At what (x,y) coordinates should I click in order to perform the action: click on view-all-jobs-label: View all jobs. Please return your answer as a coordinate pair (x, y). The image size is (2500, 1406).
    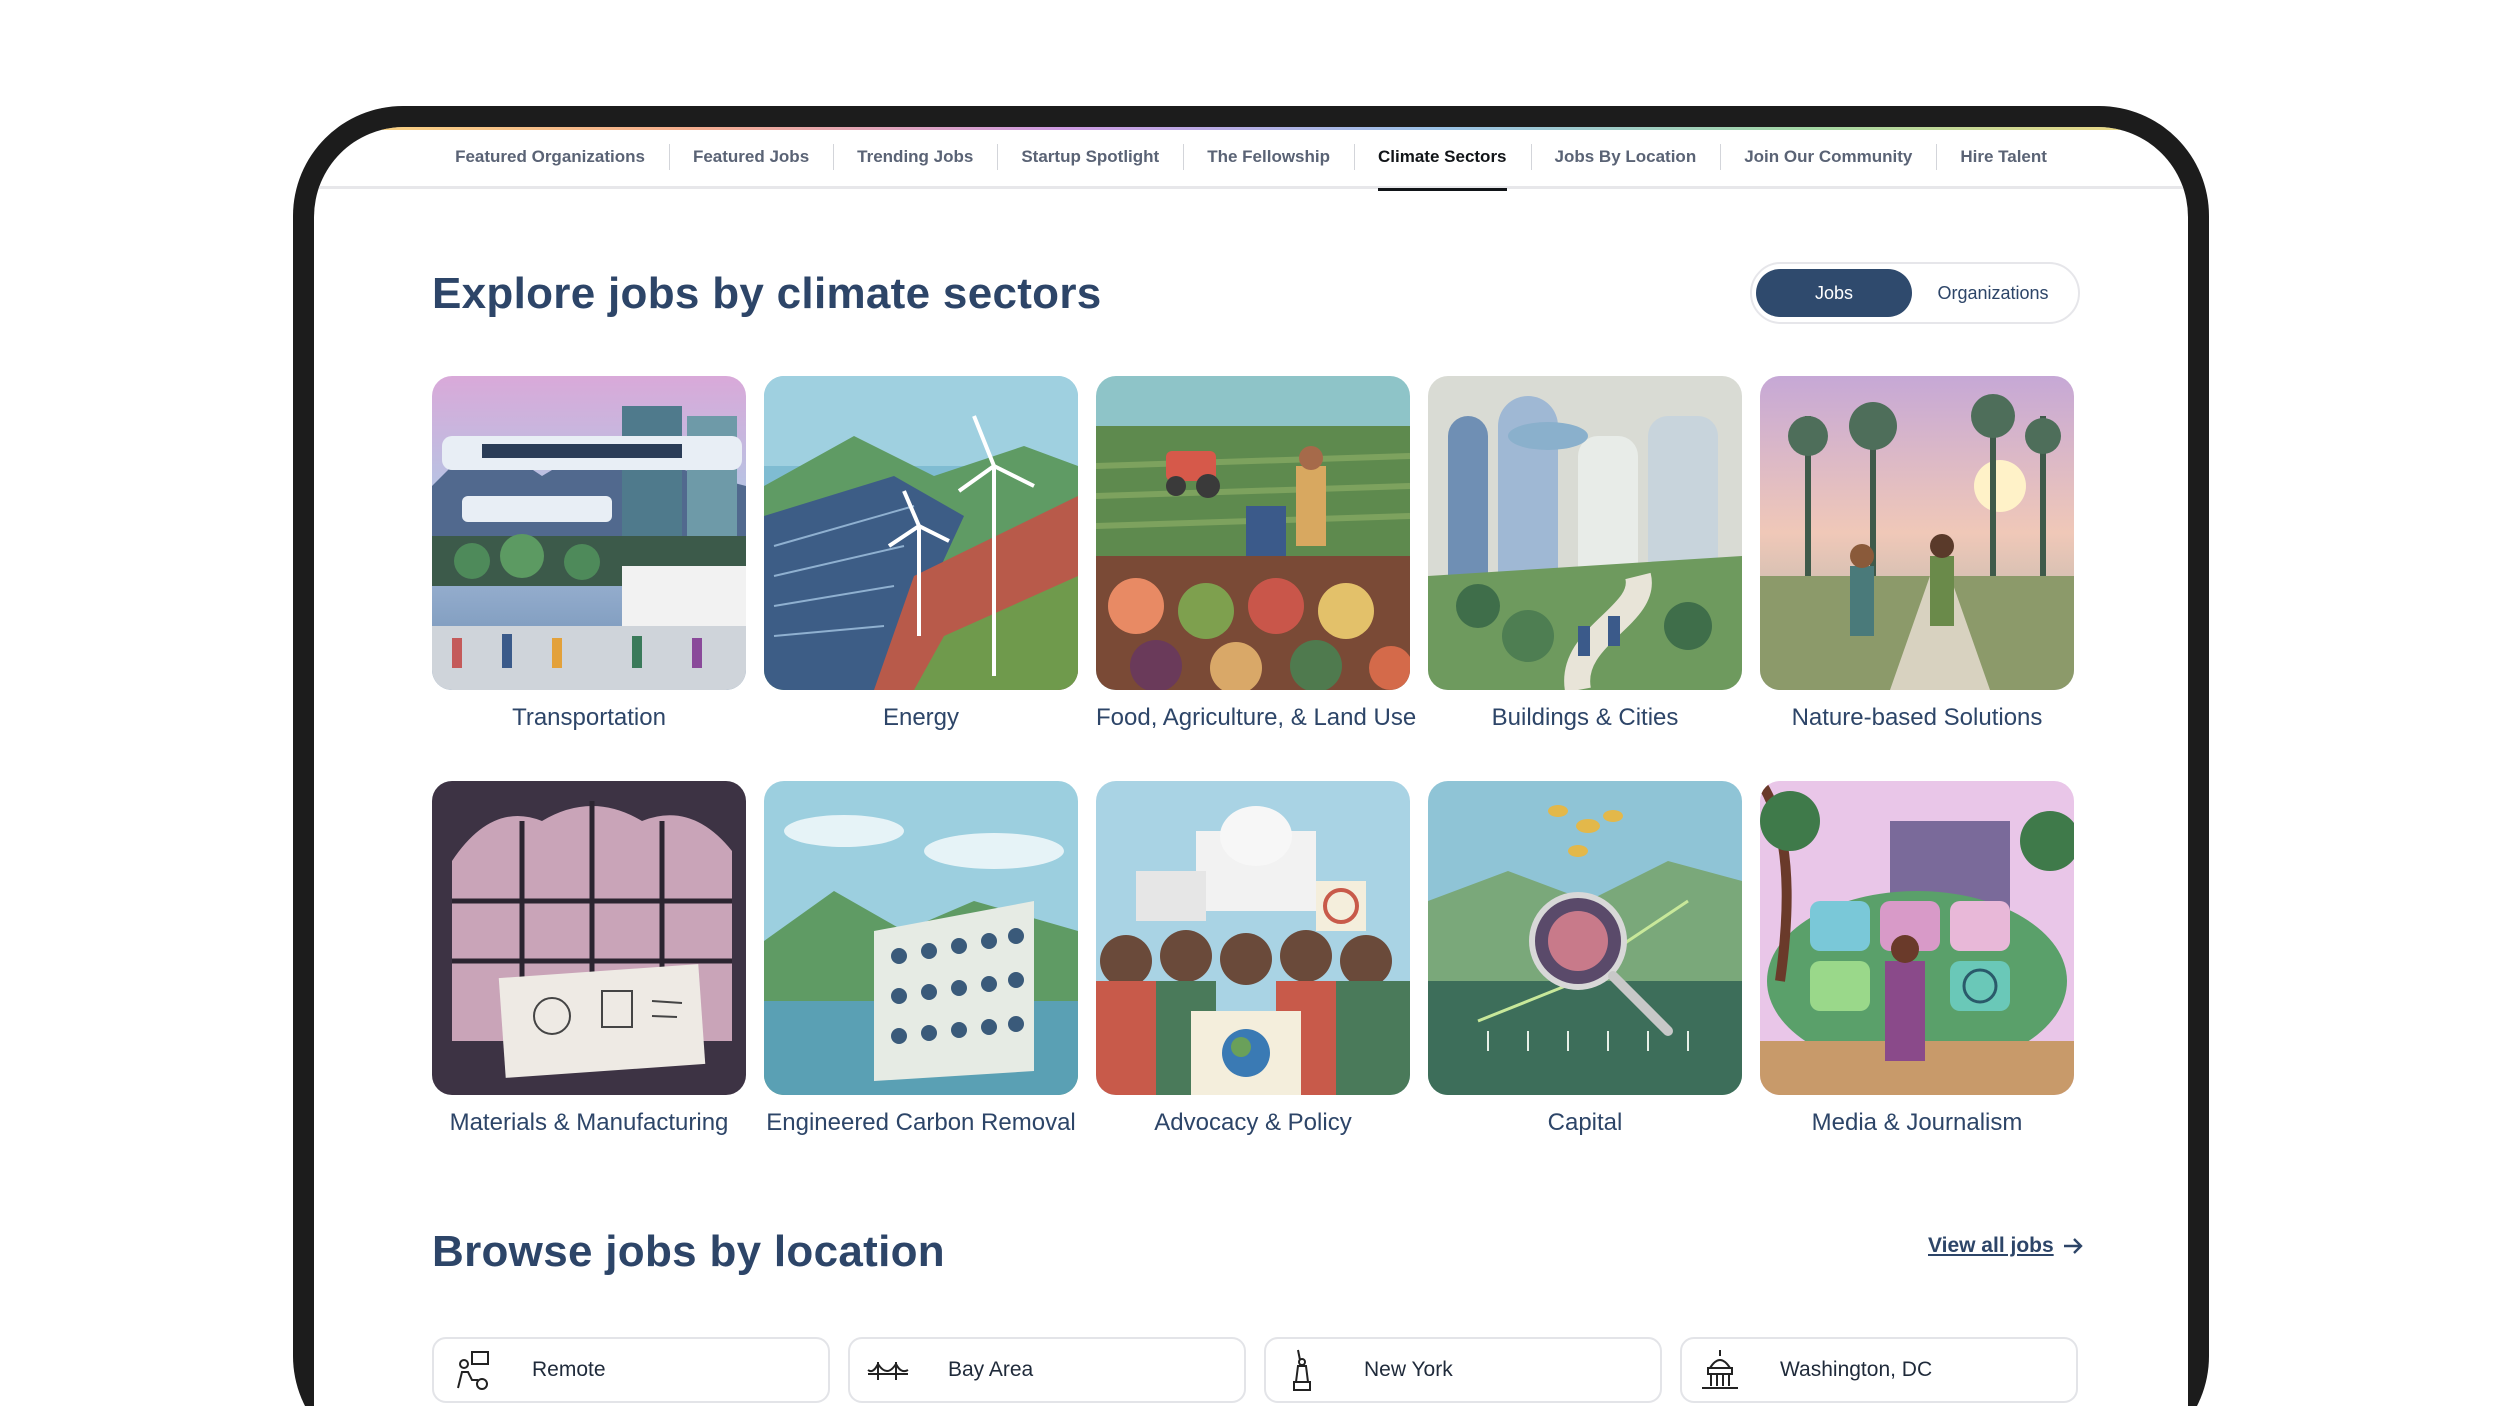
    Looking at the image, I should click on (1991, 1245).